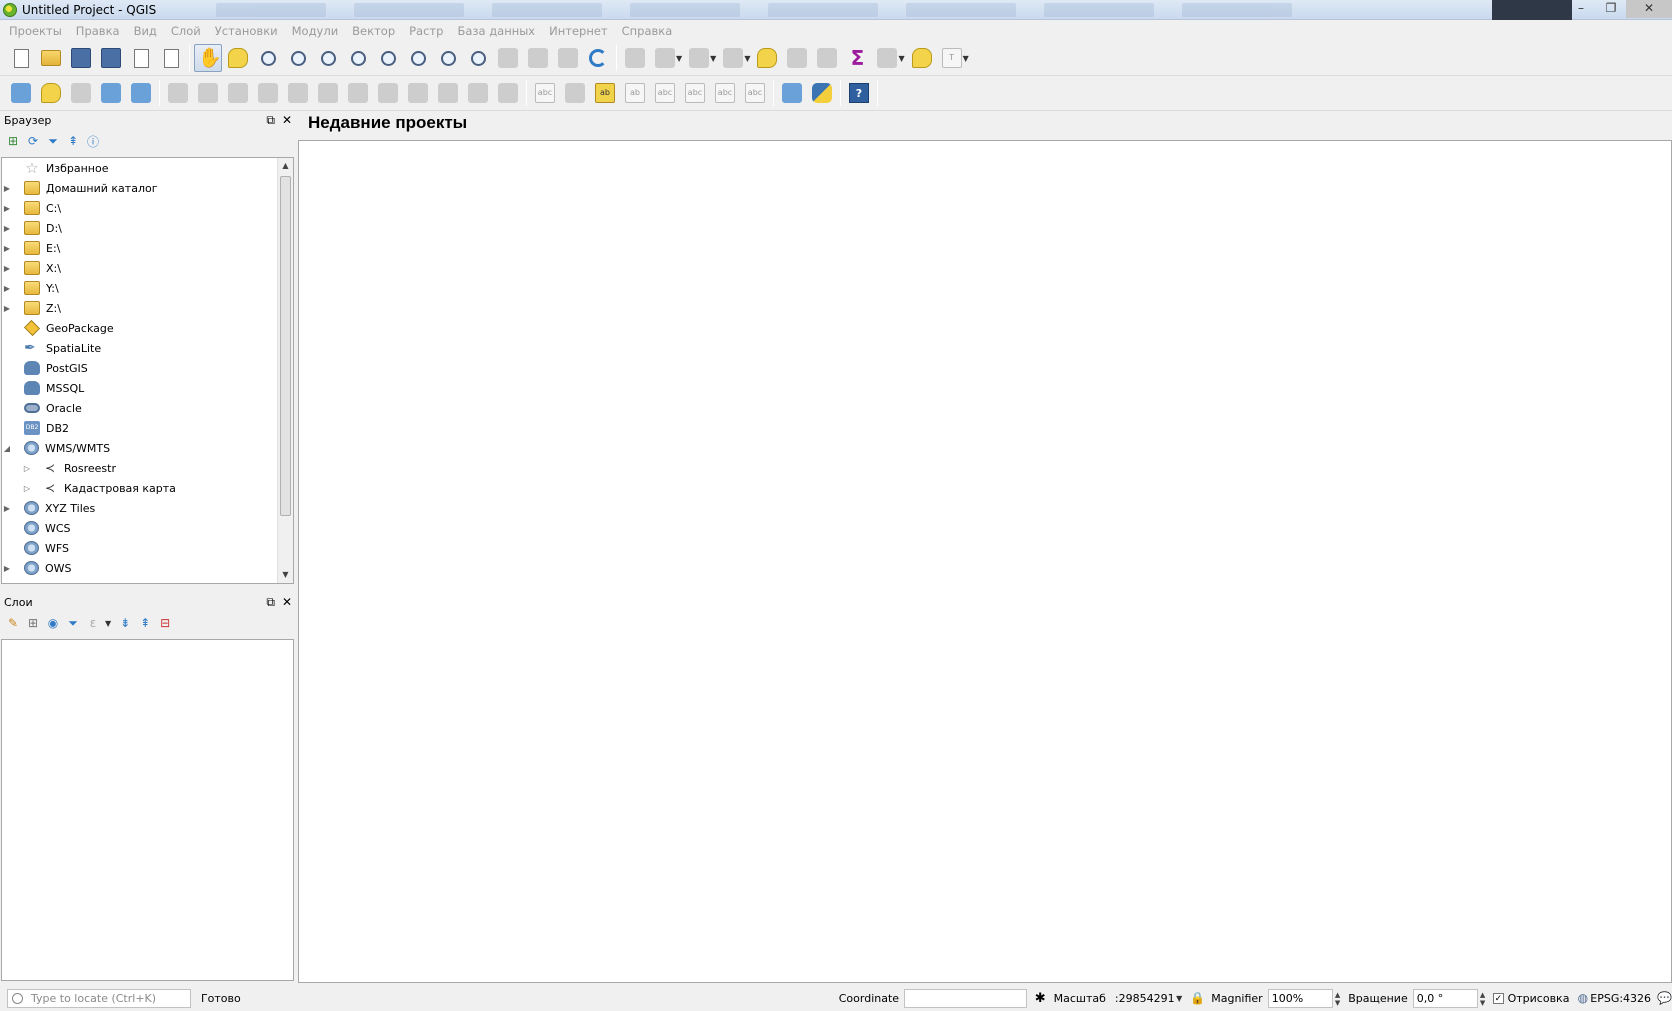  I want to click on browser-item: MSSQL, so click(147, 388).